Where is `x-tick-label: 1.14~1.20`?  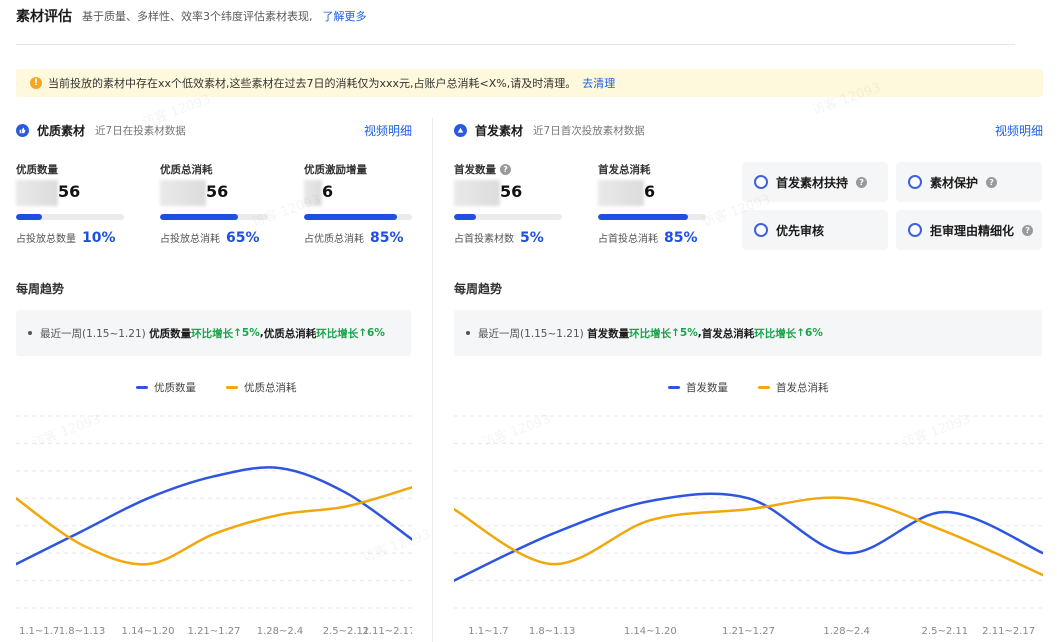 x-tick-label: 1.14~1.20 is located at coordinates (148, 631).